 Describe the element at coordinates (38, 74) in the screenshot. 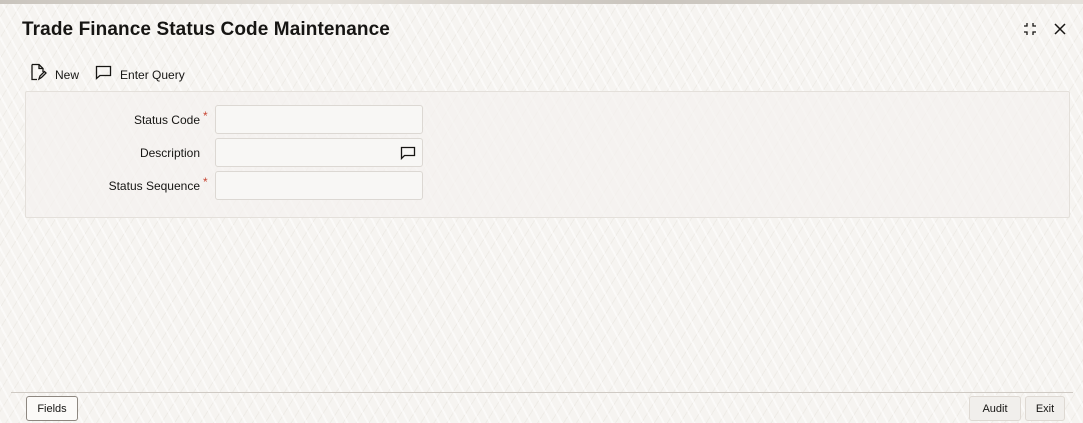

I see `new-document-icon` at that location.